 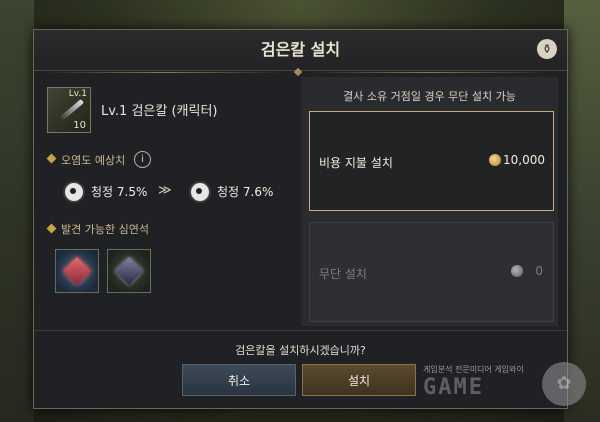 I want to click on pollution-section-title: 오염도 예상치, so click(x=93, y=160).